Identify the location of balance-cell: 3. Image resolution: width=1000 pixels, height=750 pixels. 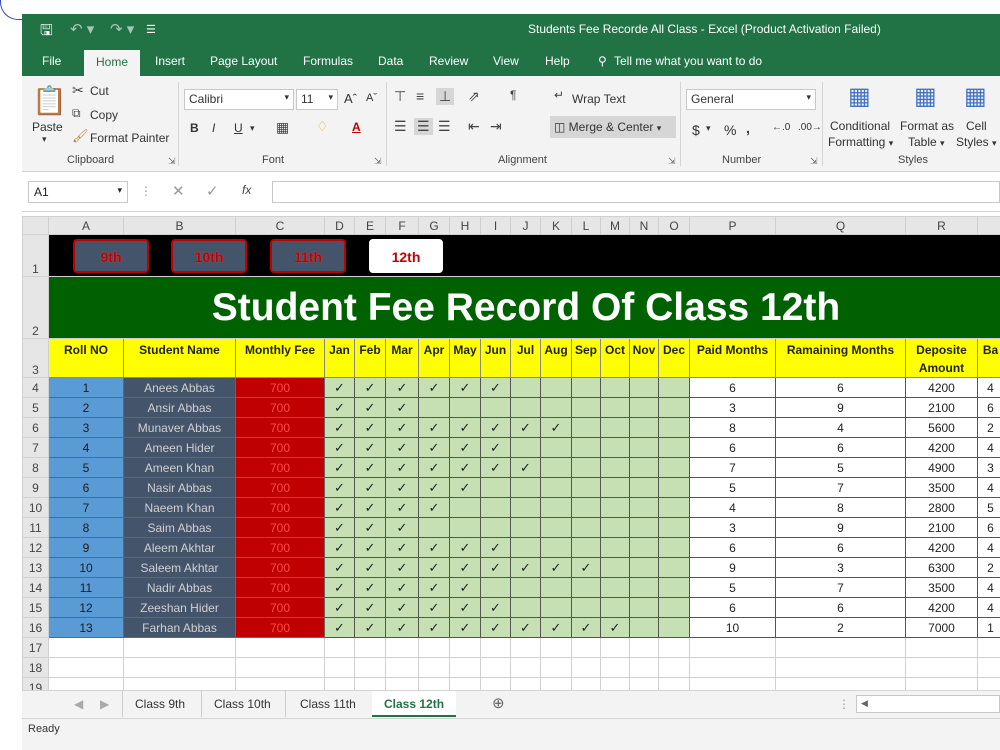
(988, 467).